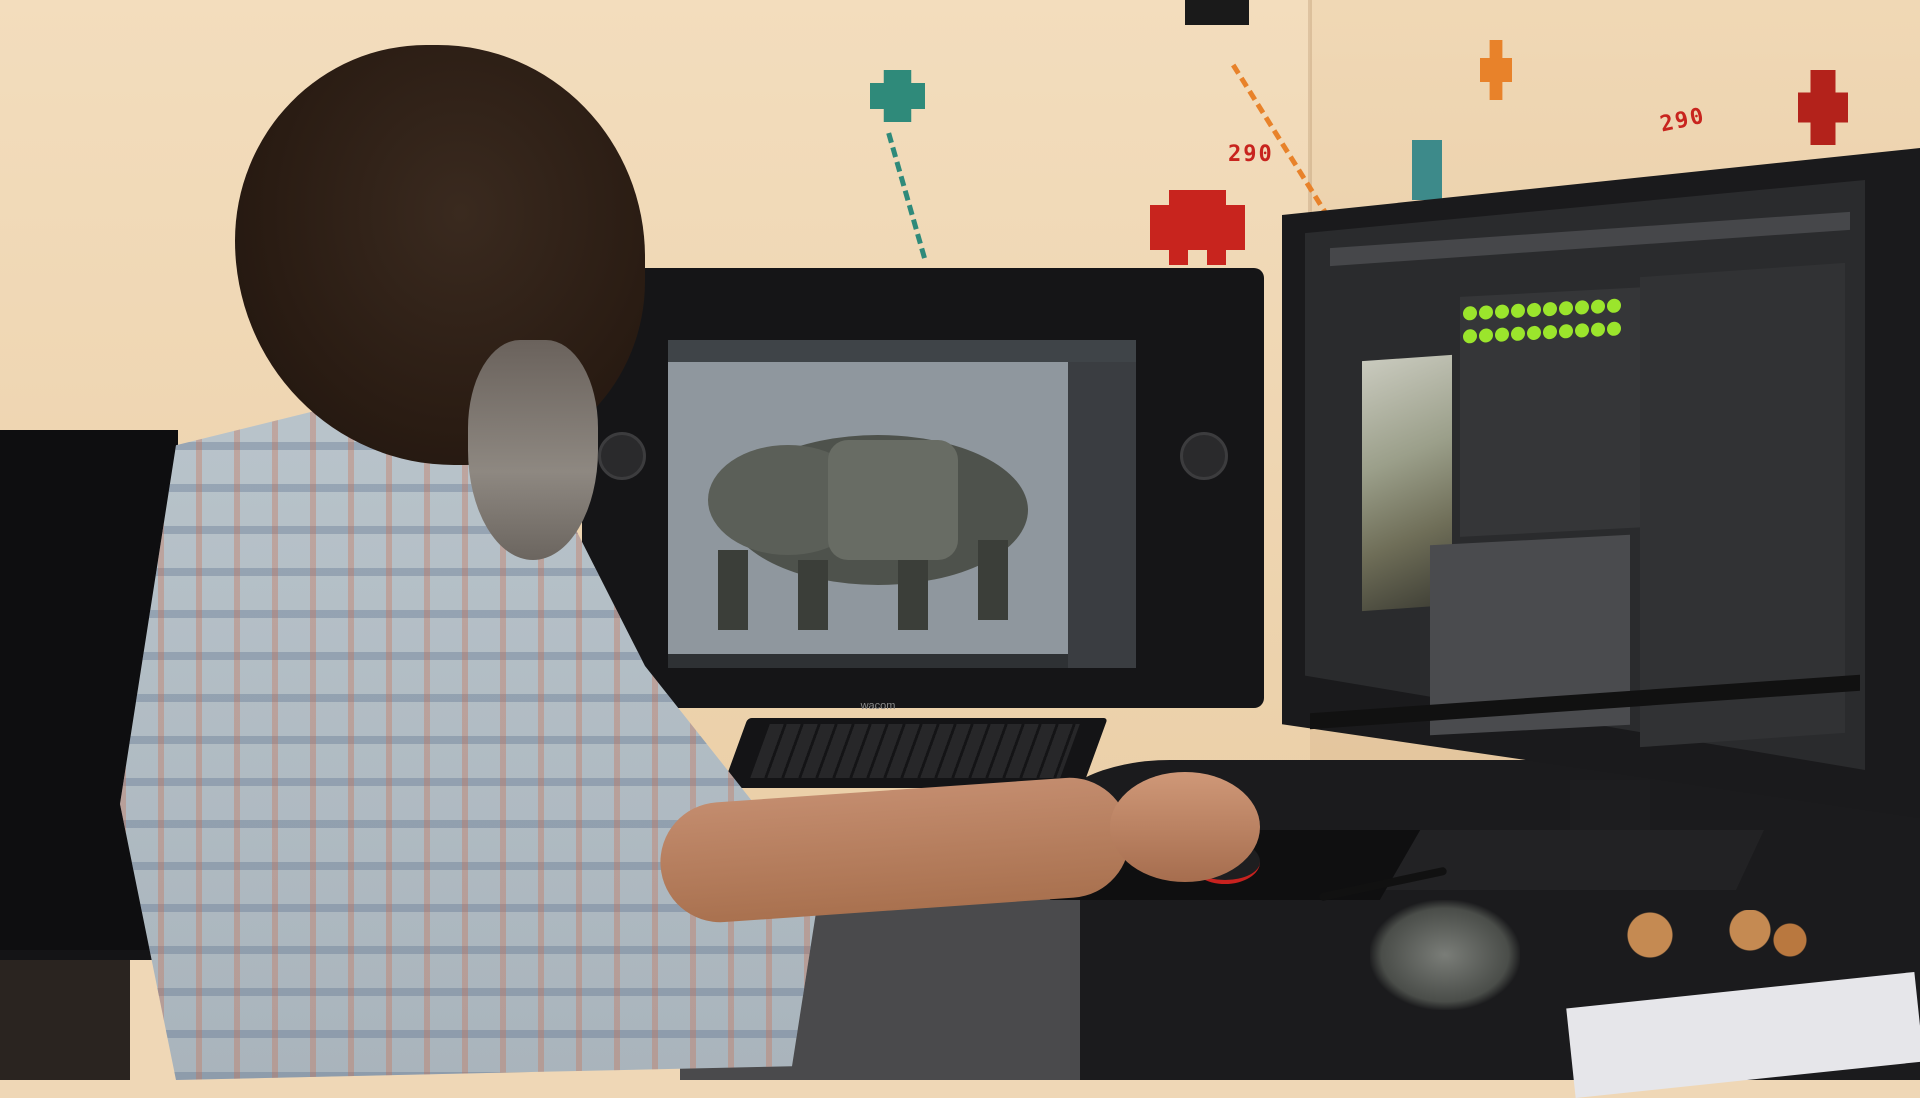  Describe the element at coordinates (1710, 935) in the screenshot. I see `cookies` at that location.